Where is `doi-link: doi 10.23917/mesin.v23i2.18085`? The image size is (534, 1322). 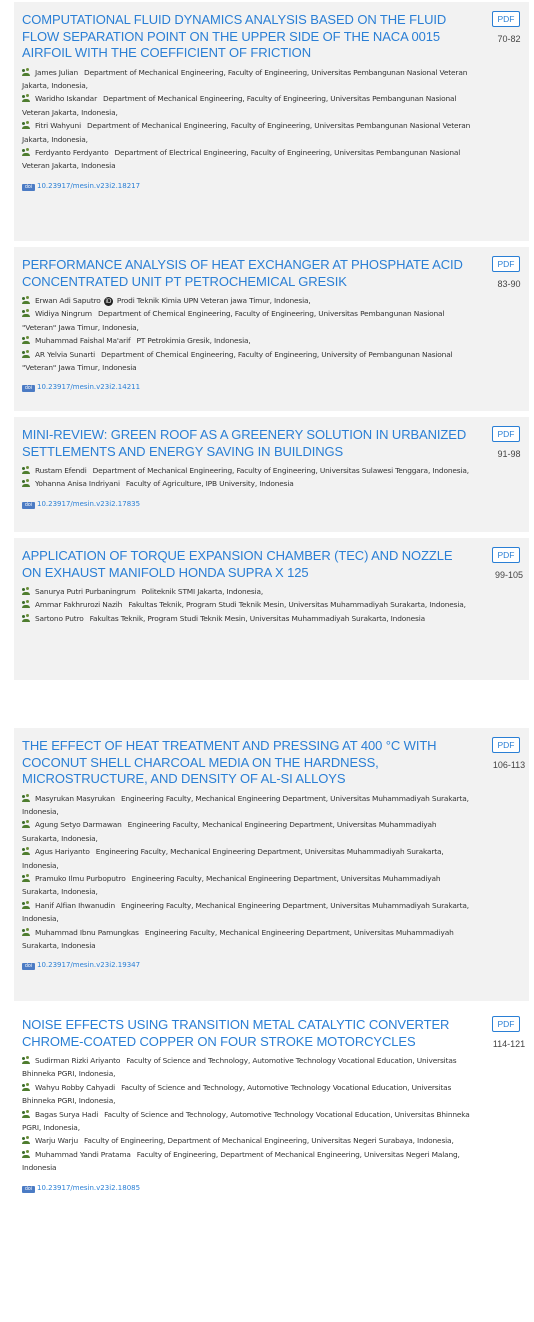
doi-link: doi 10.23917/mesin.v23i2.18085 is located at coordinates (81, 1188).